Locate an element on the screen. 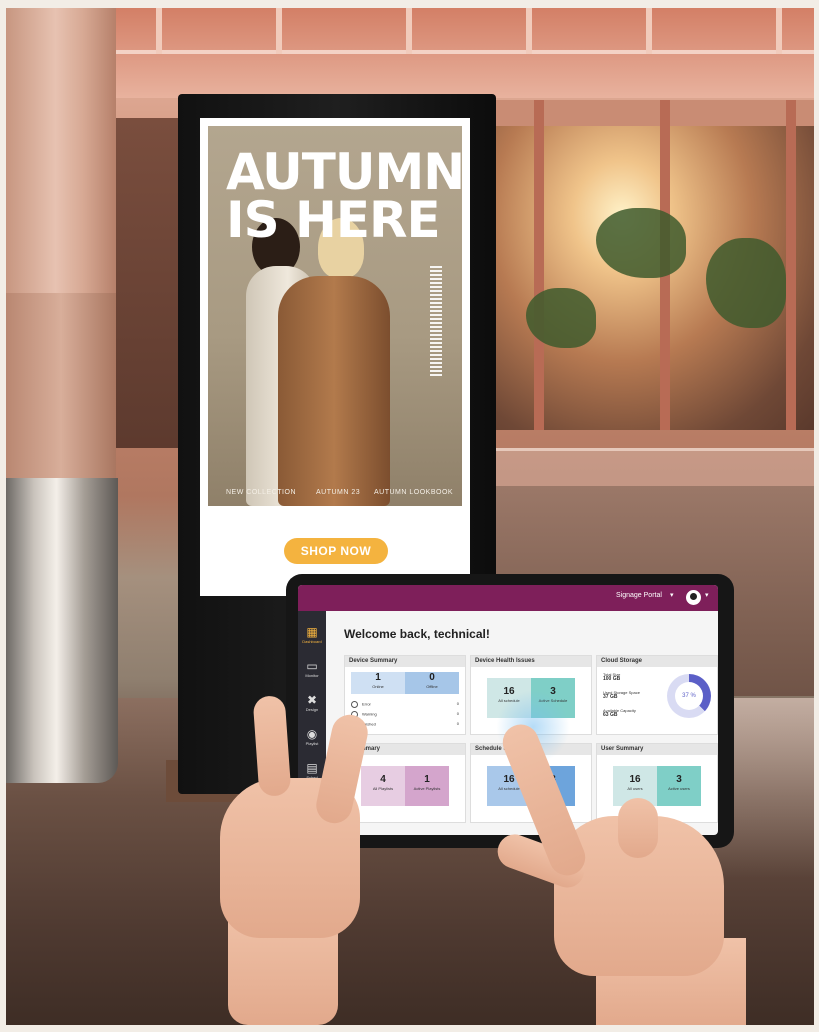 This screenshot has height=1032, width=819. active-users-stat: 3 Active users is located at coordinates (679, 786).